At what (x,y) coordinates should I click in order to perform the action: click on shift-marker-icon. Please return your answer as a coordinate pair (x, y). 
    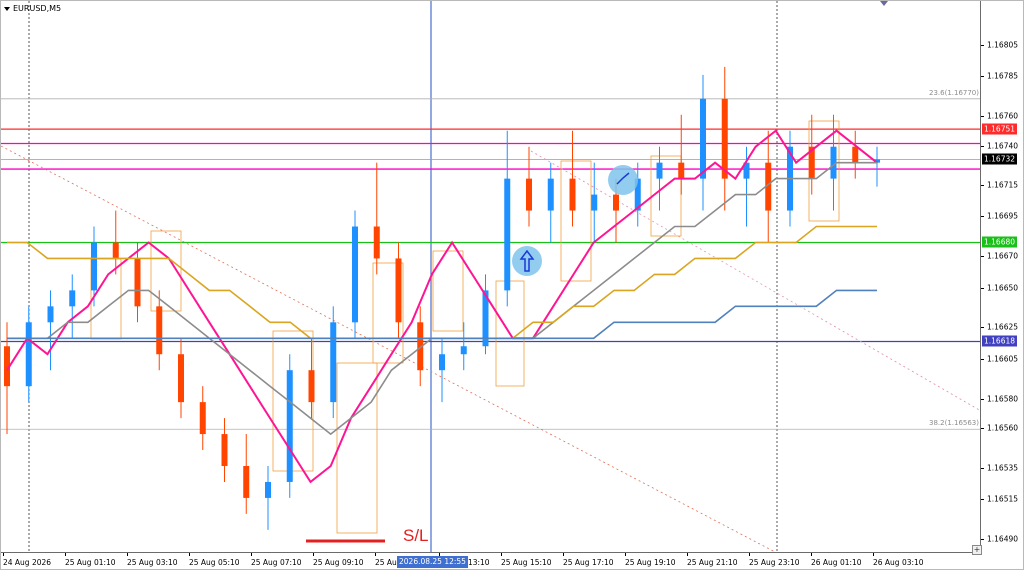
    Looking at the image, I should click on (884, 3).